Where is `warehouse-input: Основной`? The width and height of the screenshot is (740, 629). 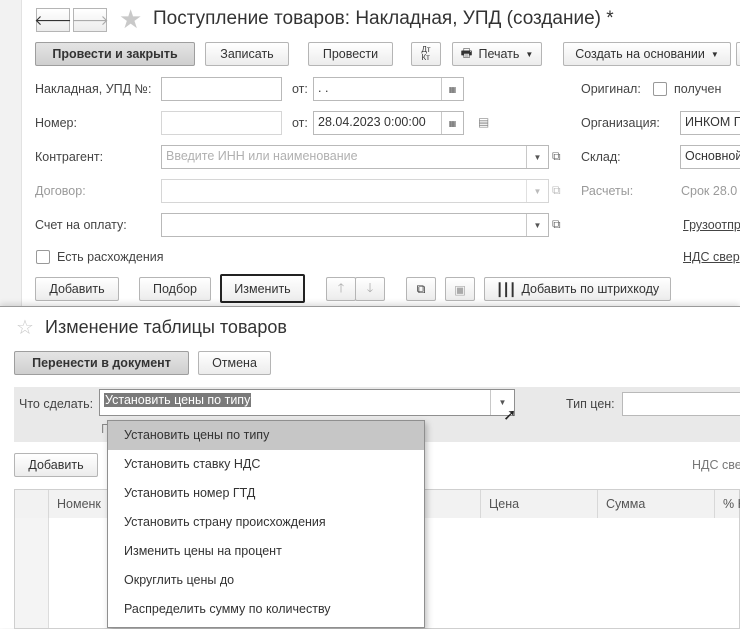
warehouse-input: Основной is located at coordinates (710, 157).